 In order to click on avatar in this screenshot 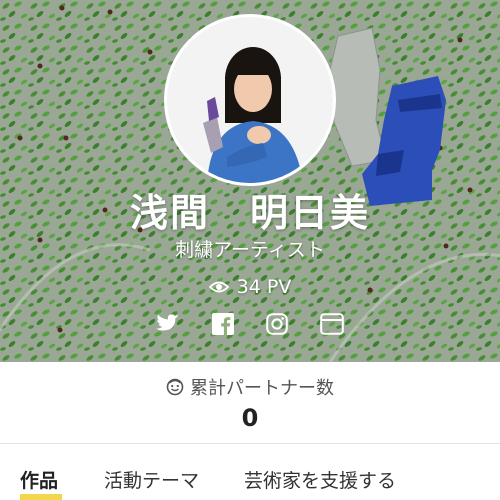, I will do `click(250, 100)`.